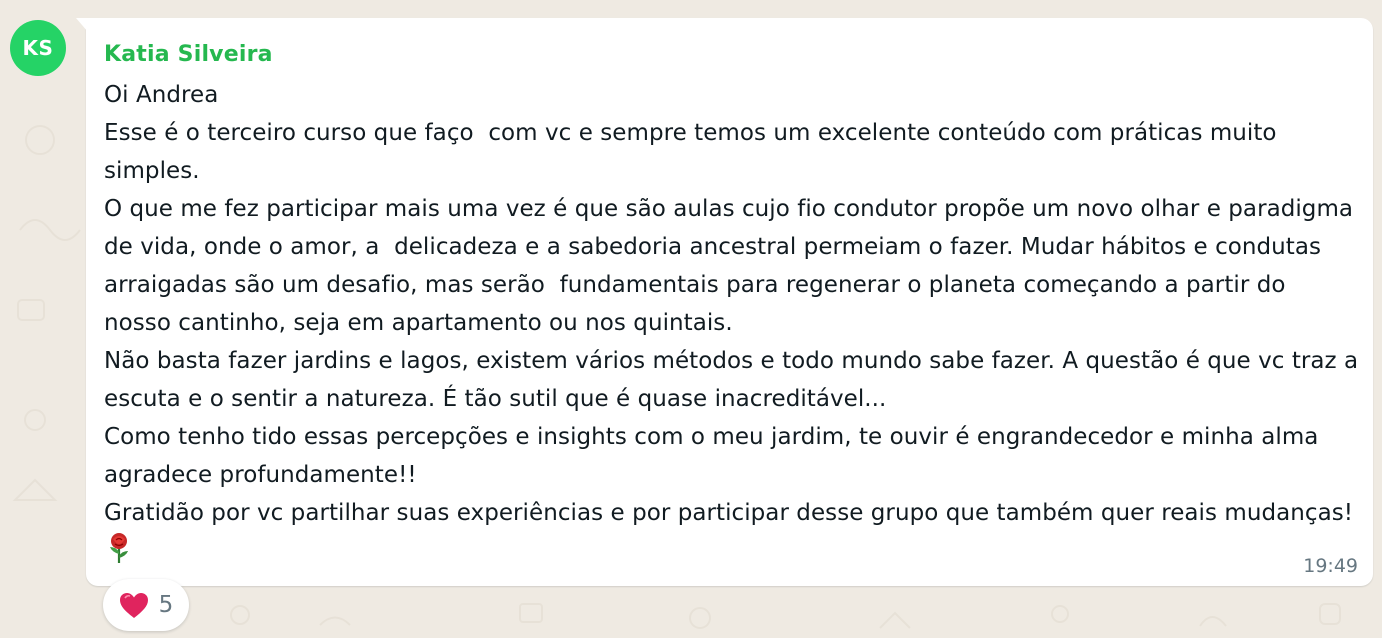  Describe the element at coordinates (133, 605) in the screenshot. I see `heart-icon` at that location.